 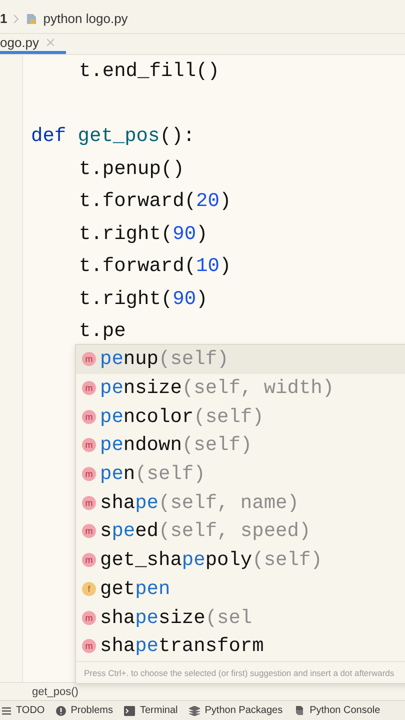 What do you see at coordinates (89, 589) in the screenshot?
I see `function-icon: f` at bounding box center [89, 589].